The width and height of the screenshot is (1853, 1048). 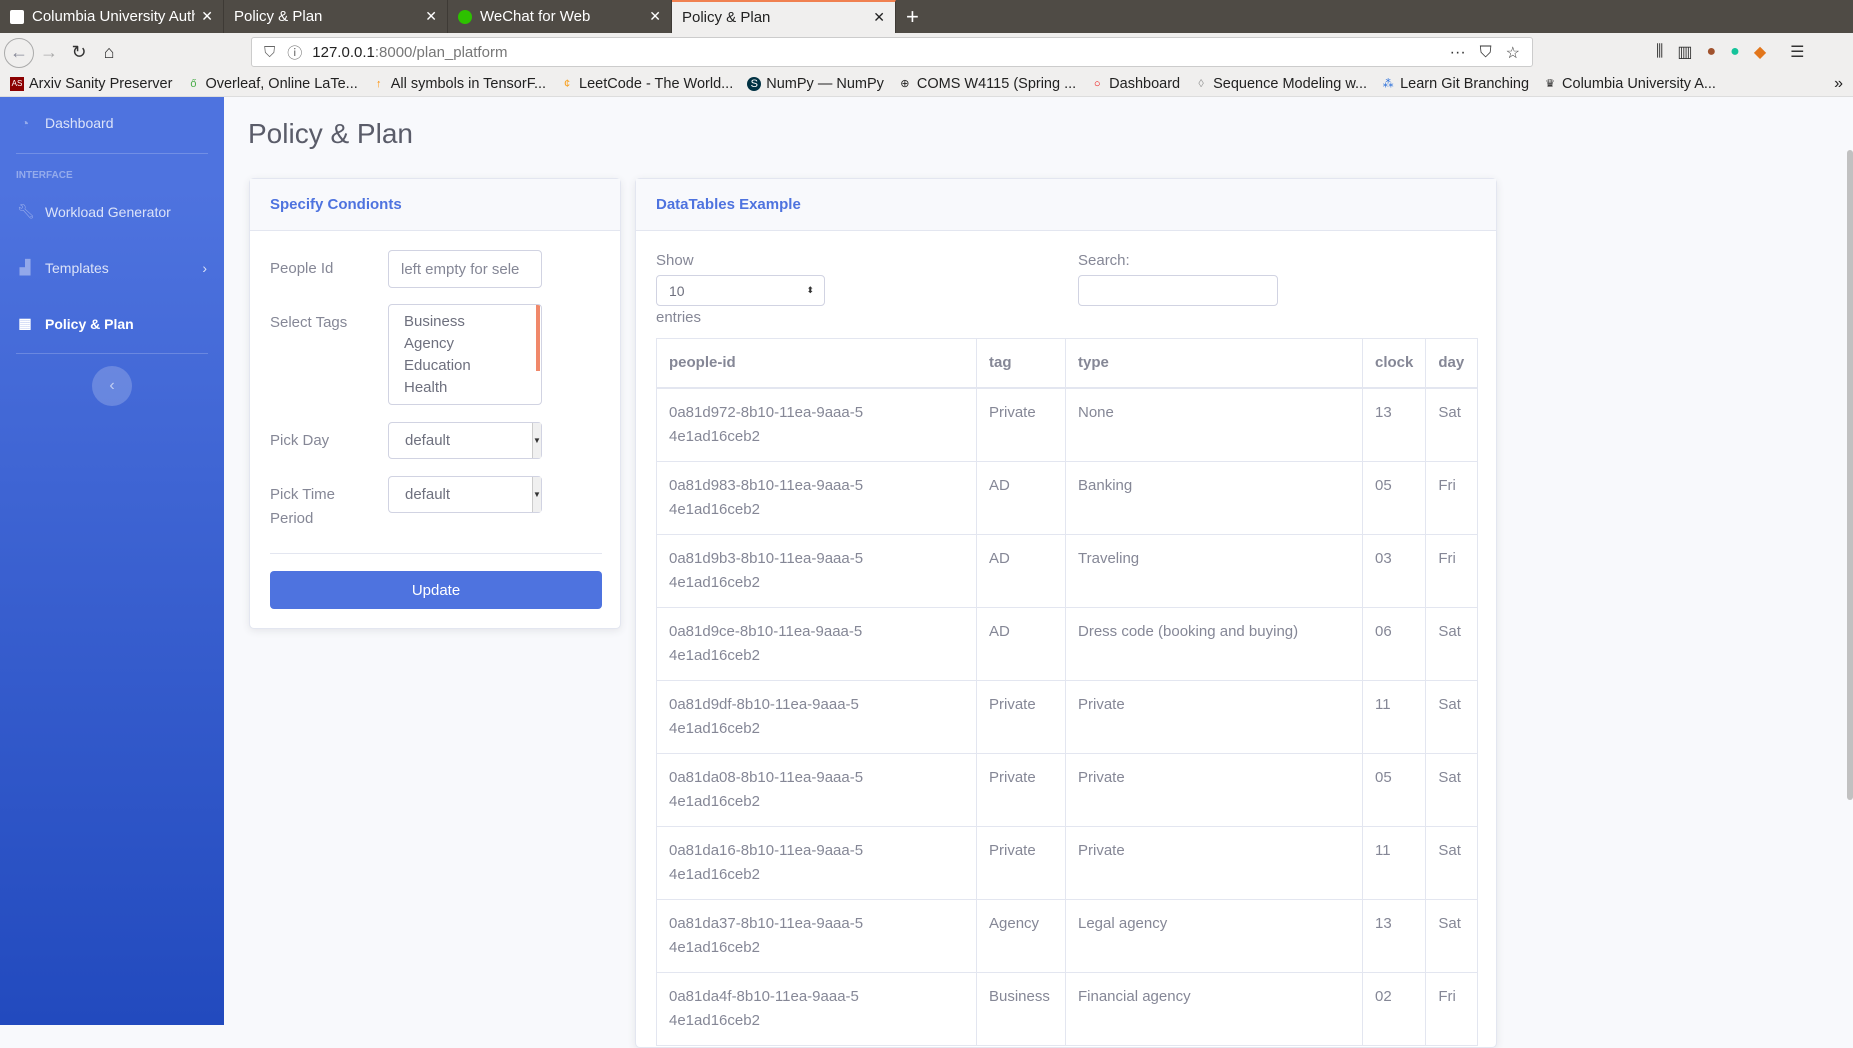 What do you see at coordinates (1451, 363) in the screenshot?
I see `column-header-day: day` at bounding box center [1451, 363].